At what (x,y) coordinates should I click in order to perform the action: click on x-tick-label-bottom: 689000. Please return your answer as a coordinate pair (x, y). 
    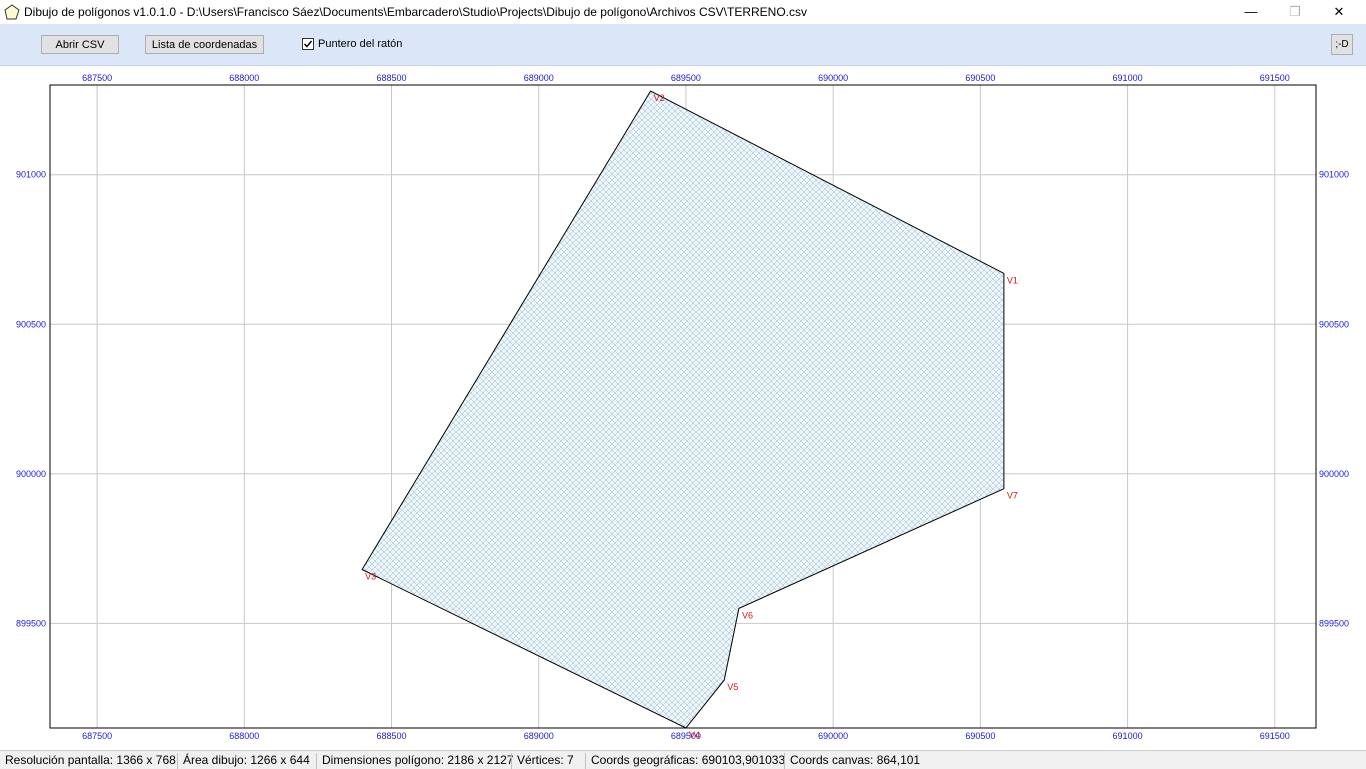
    Looking at the image, I should click on (539, 736).